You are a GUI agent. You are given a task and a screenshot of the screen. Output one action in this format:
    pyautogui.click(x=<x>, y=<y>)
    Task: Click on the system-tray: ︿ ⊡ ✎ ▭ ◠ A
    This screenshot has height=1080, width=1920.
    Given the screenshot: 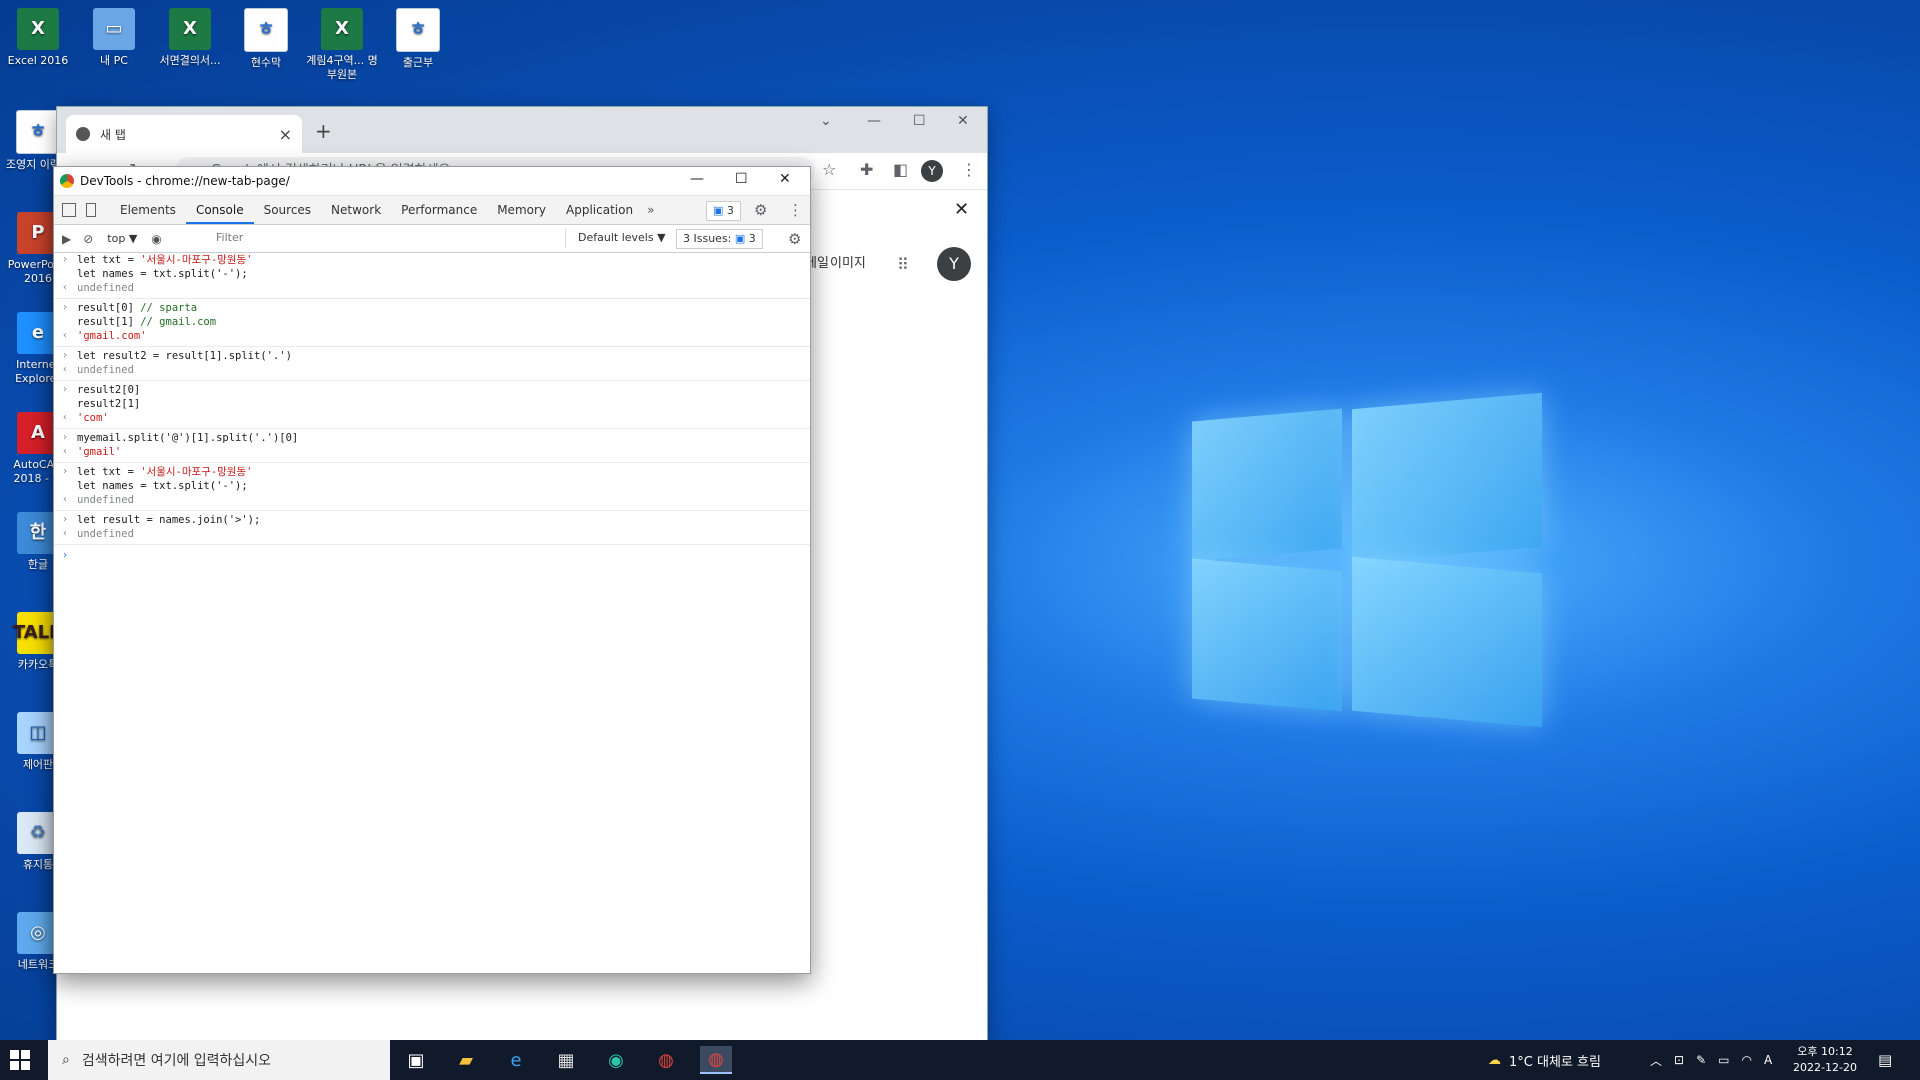 What is the action you would take?
    pyautogui.click(x=1711, y=1060)
    